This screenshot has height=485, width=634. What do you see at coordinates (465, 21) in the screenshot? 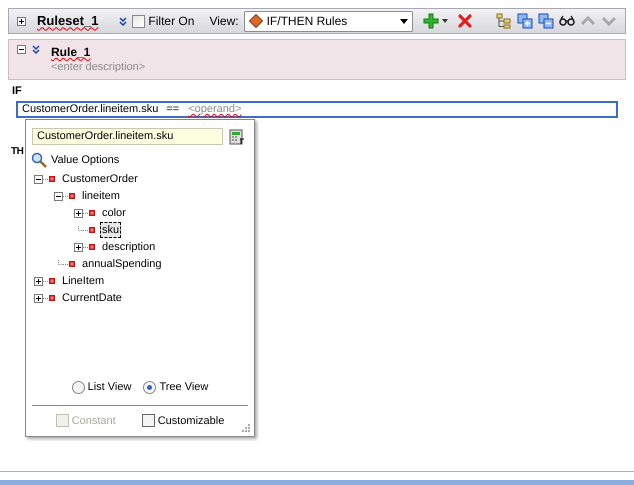
I see `delete-icon` at bounding box center [465, 21].